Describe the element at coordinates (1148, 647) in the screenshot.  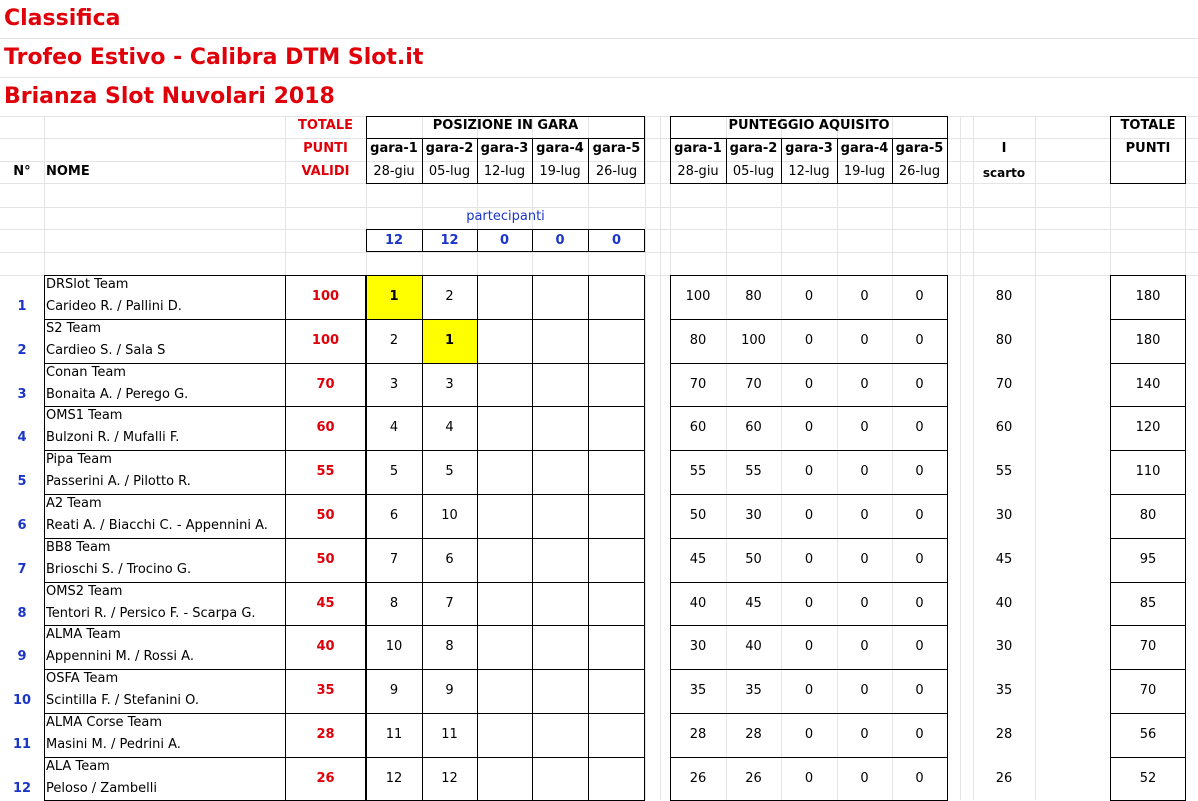
I see `totale-cell: 70` at that location.